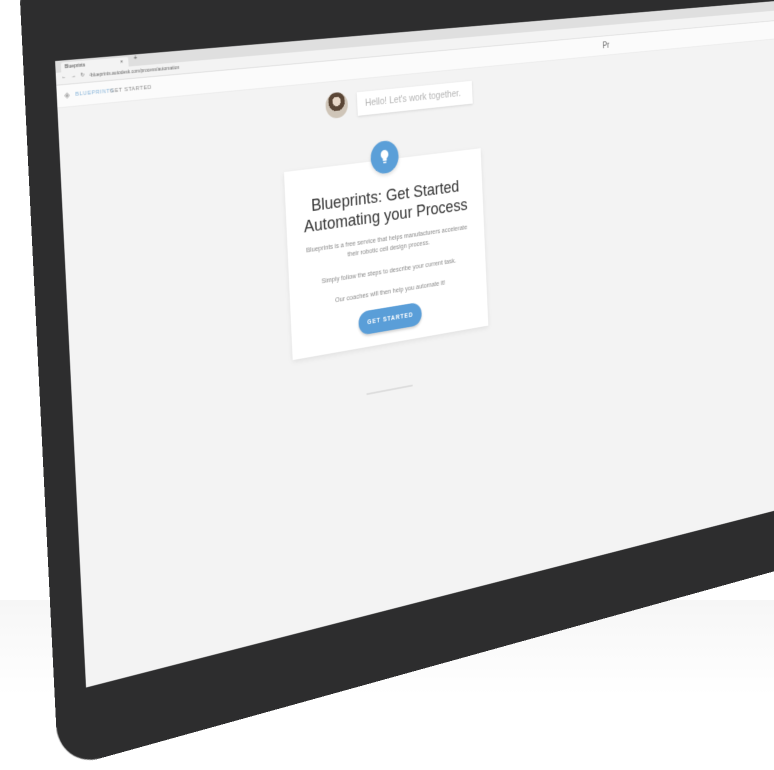 This screenshot has width=774, height=770. What do you see at coordinates (75, 66) in the screenshot?
I see `tab-title: Blueprints` at bounding box center [75, 66].